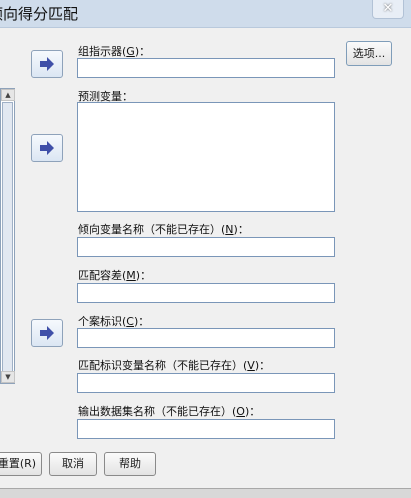 This screenshot has height=498, width=411. Describe the element at coordinates (115, 275) in the screenshot. I see `match-tolerance-label: 匹配容差(M)：` at that location.